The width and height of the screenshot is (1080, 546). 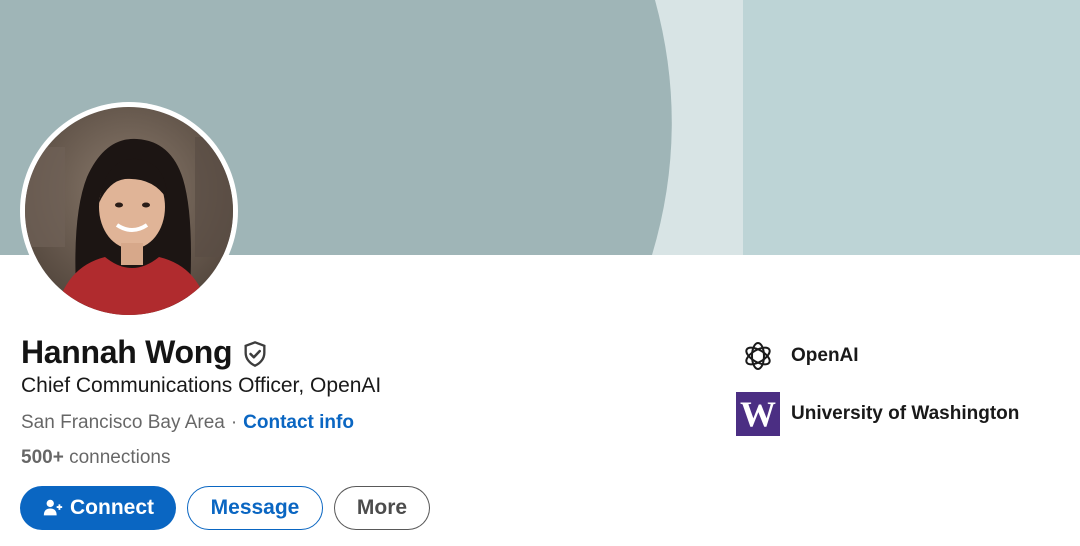 I want to click on message-label: Message, so click(x=255, y=507).